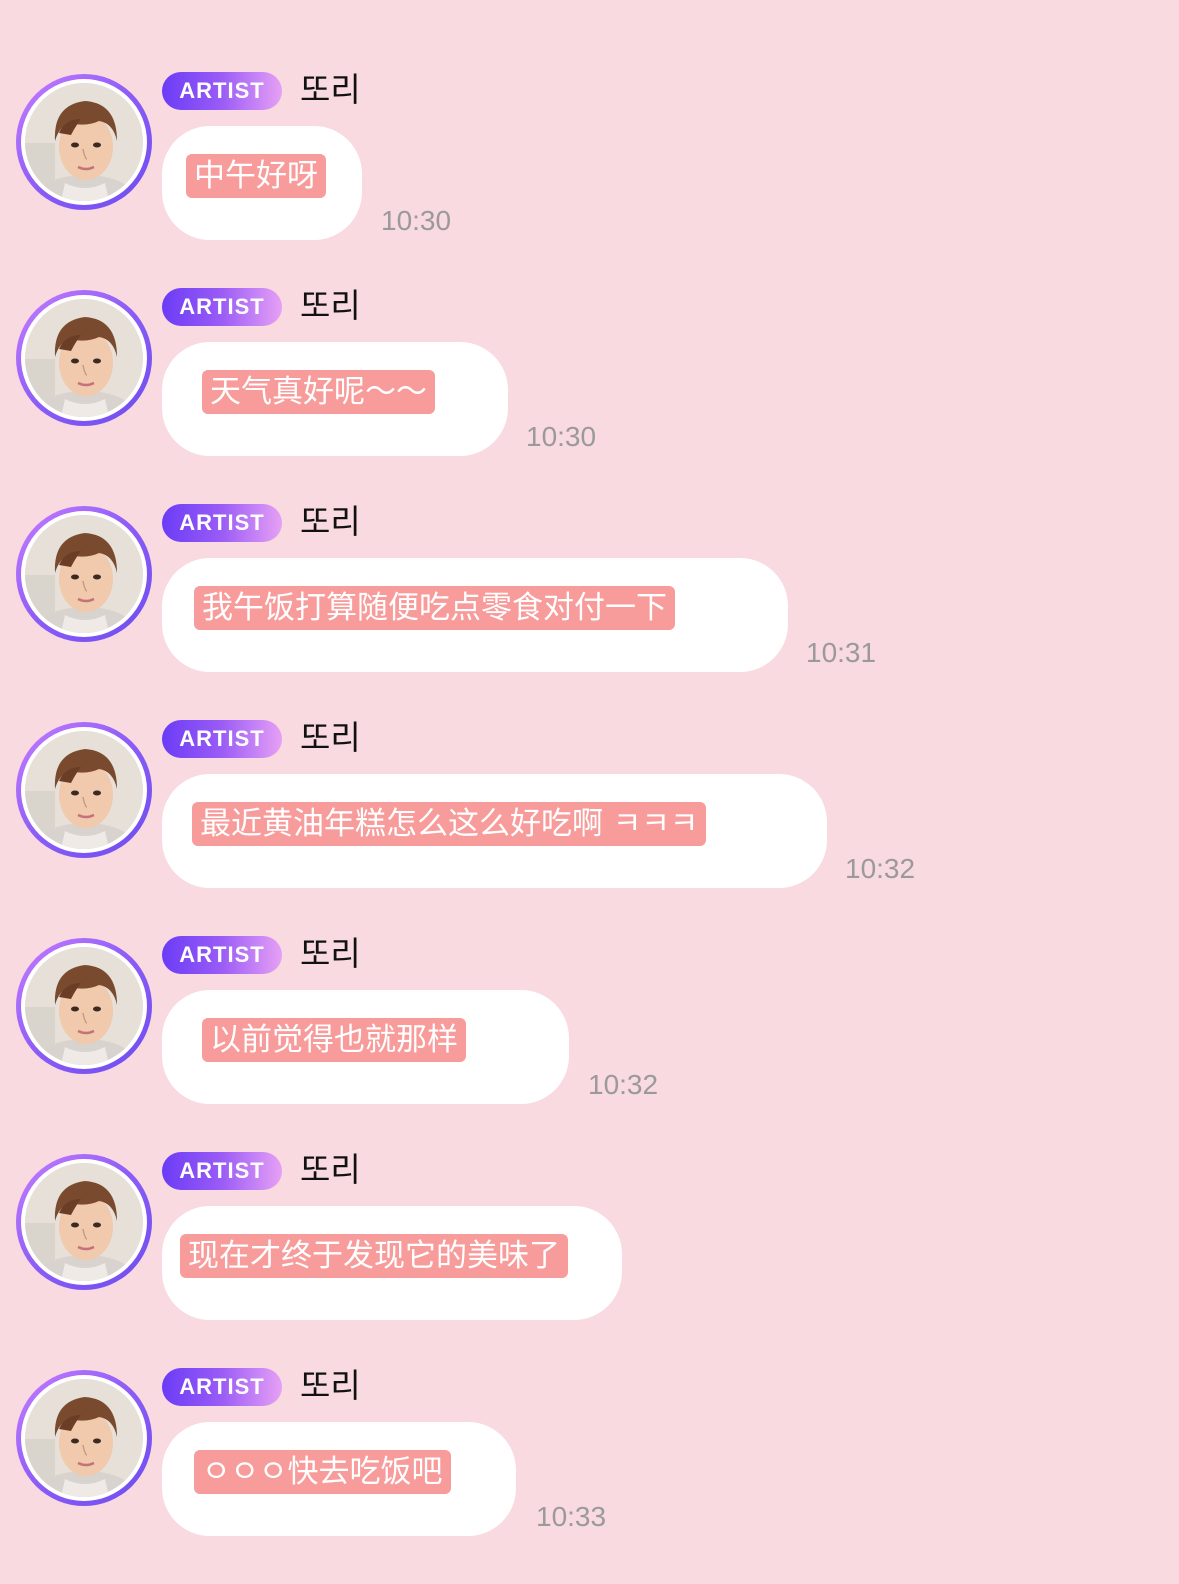  I want to click on message-text: 以前觉得也就那样, so click(334, 1040).